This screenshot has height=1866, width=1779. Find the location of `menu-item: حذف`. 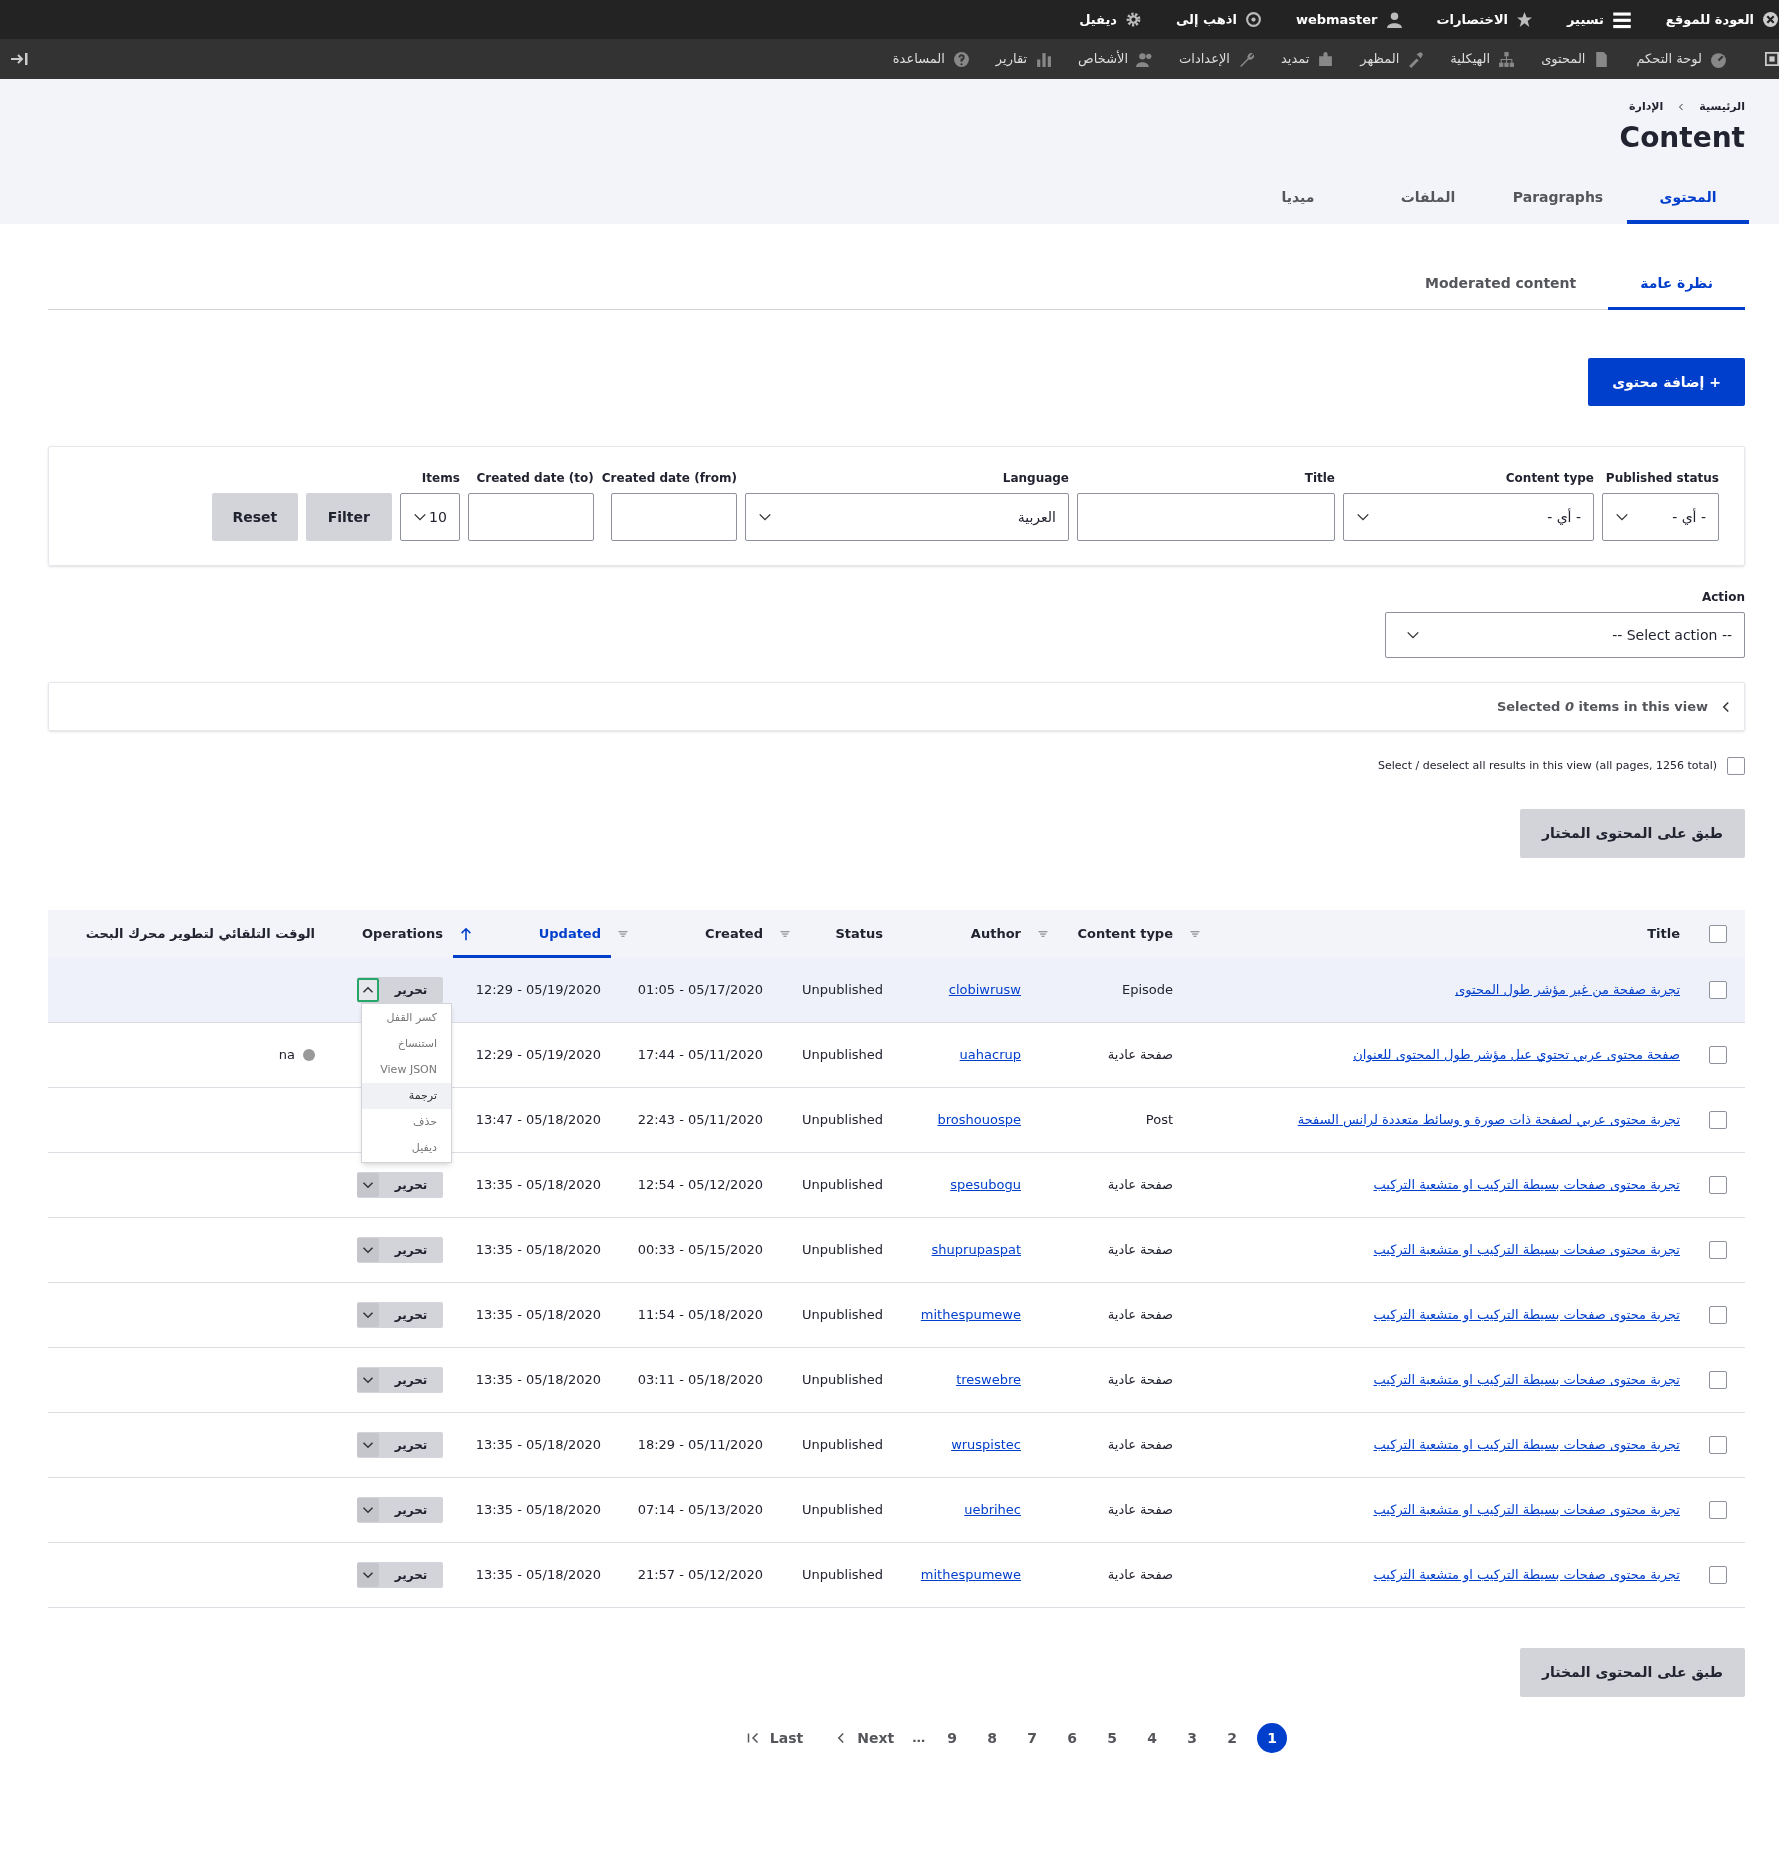

menu-item: حذف is located at coordinates (406, 1122).